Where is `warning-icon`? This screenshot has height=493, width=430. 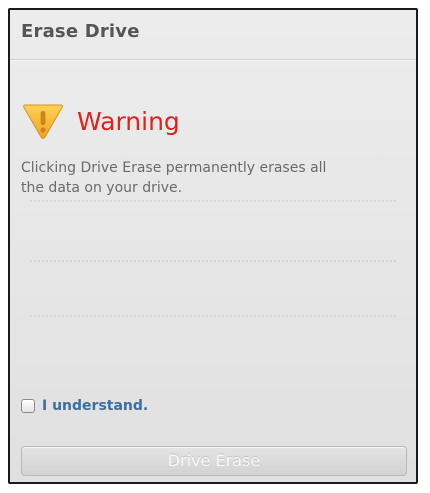 warning-icon is located at coordinates (43, 121).